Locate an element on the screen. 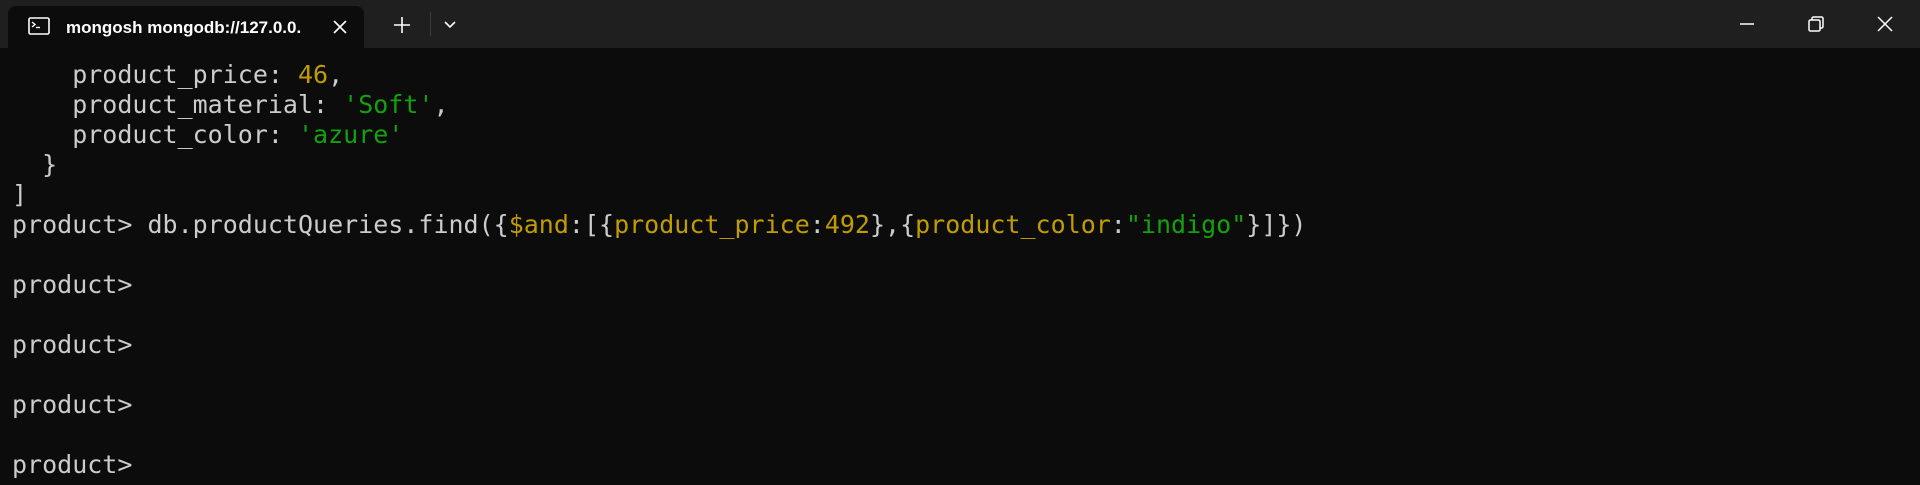 Image resolution: width=1920 pixels, height=485 pixels. output-line: ] is located at coordinates (20, 194).